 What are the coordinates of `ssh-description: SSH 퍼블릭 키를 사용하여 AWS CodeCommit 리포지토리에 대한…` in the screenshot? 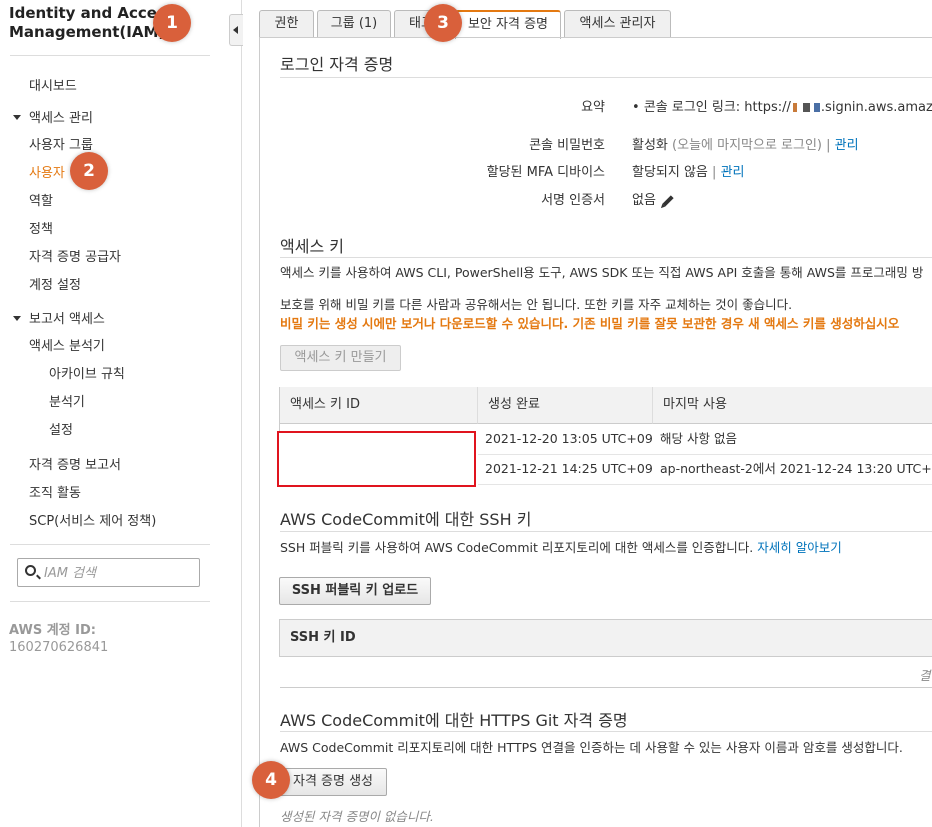 It's located at (561, 546).